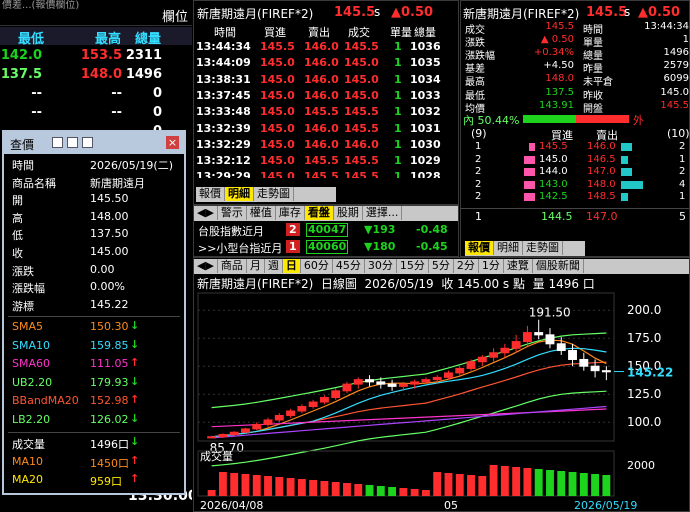  Describe the element at coordinates (72, 142) in the screenshot. I see `popup-resize-icon` at that location.